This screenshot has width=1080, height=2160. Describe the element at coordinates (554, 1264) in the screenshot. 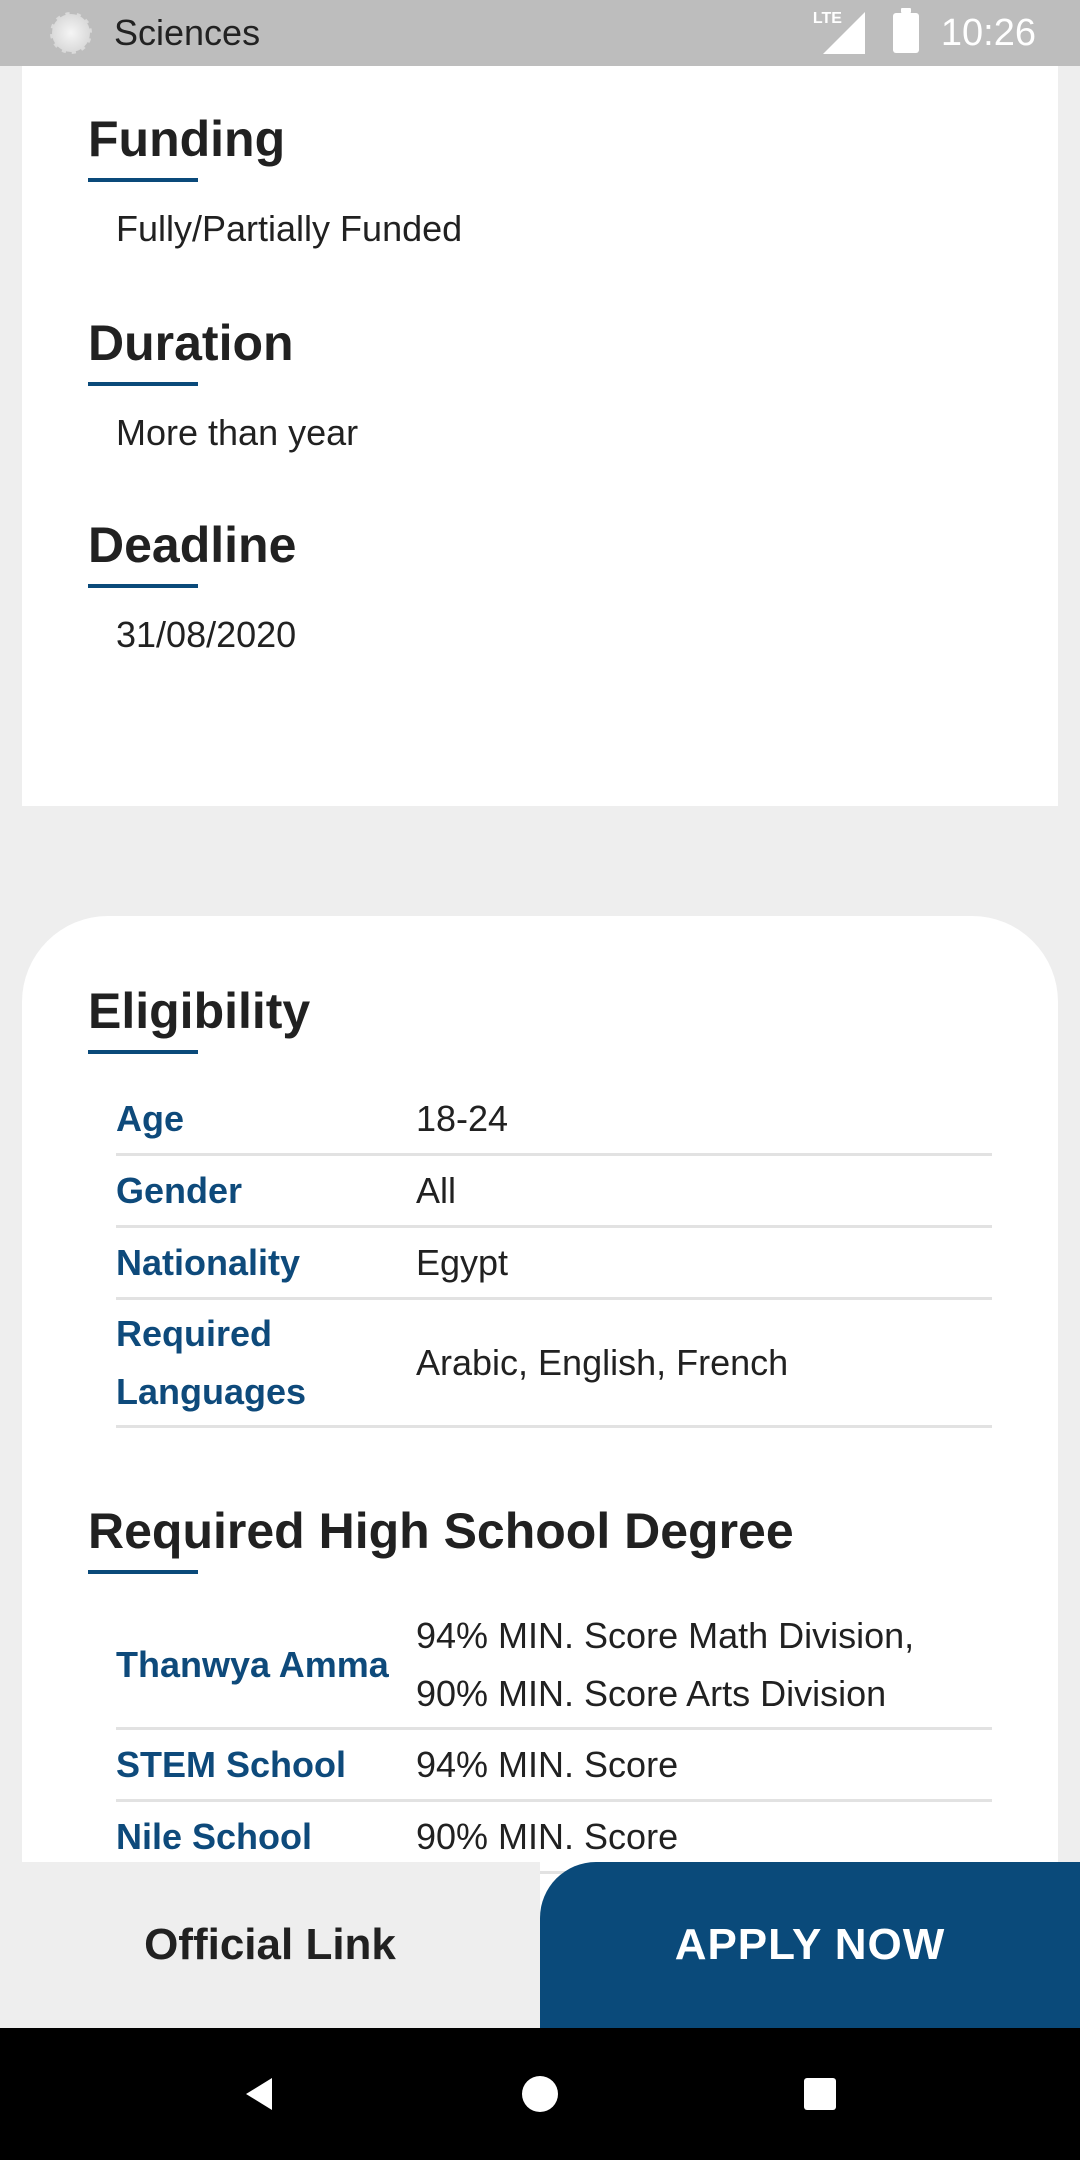

I see `table-row: Nationality Egypt` at that location.